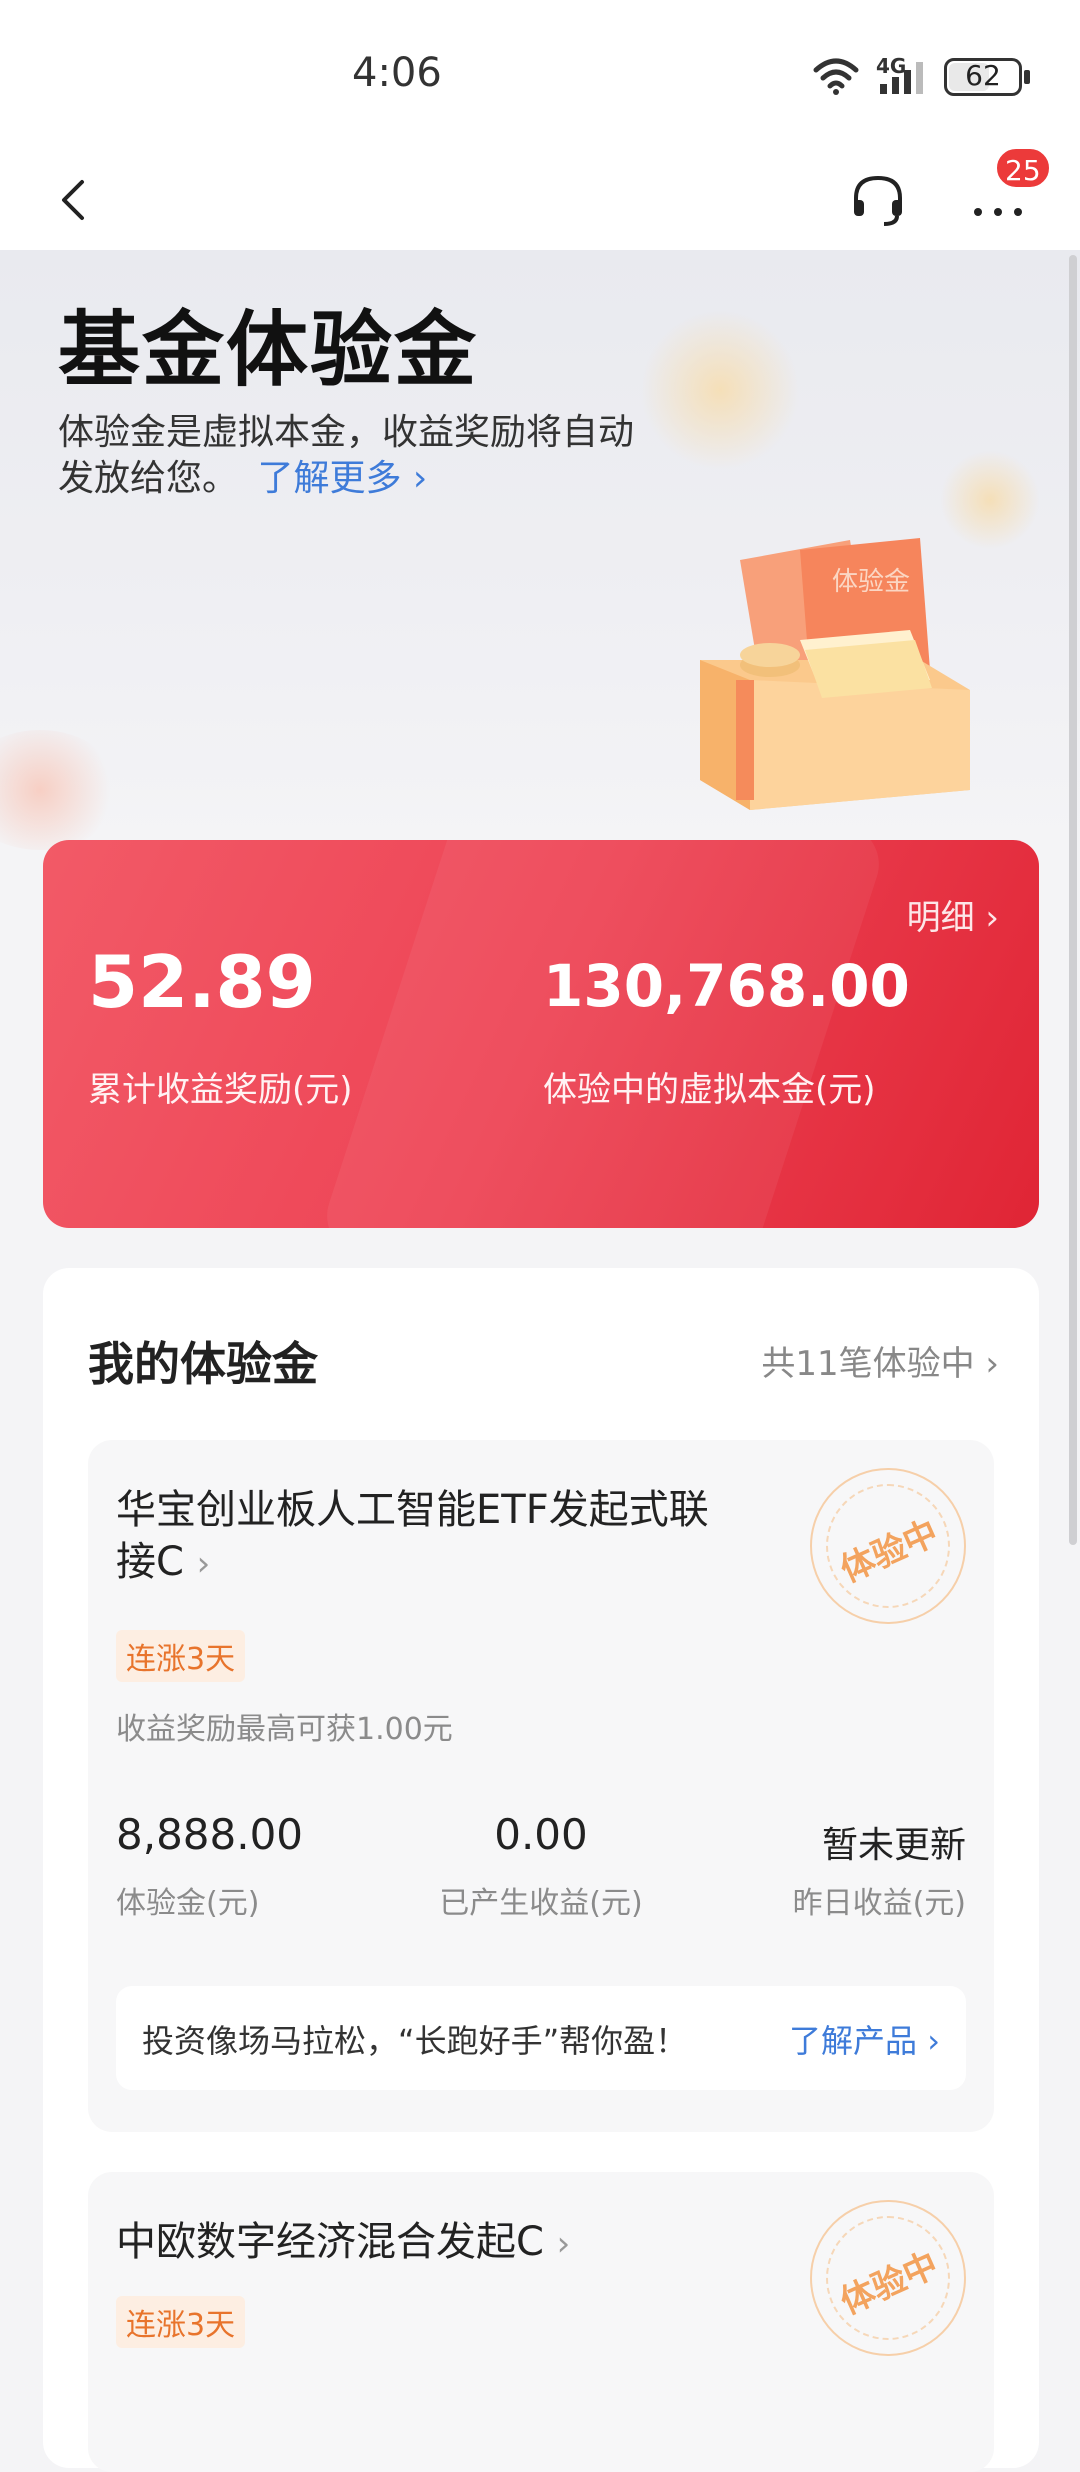 The width and height of the screenshot is (1080, 2472). I want to click on principal-value: 130,768.00, so click(726, 986).